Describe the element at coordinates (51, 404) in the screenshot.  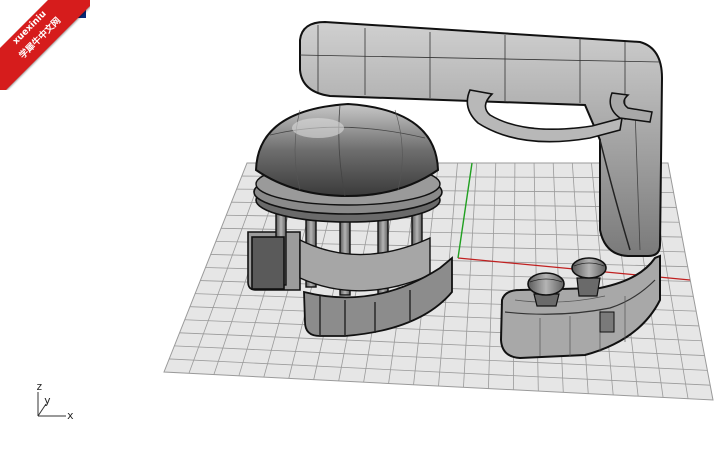
I see `axes-widget` at that location.